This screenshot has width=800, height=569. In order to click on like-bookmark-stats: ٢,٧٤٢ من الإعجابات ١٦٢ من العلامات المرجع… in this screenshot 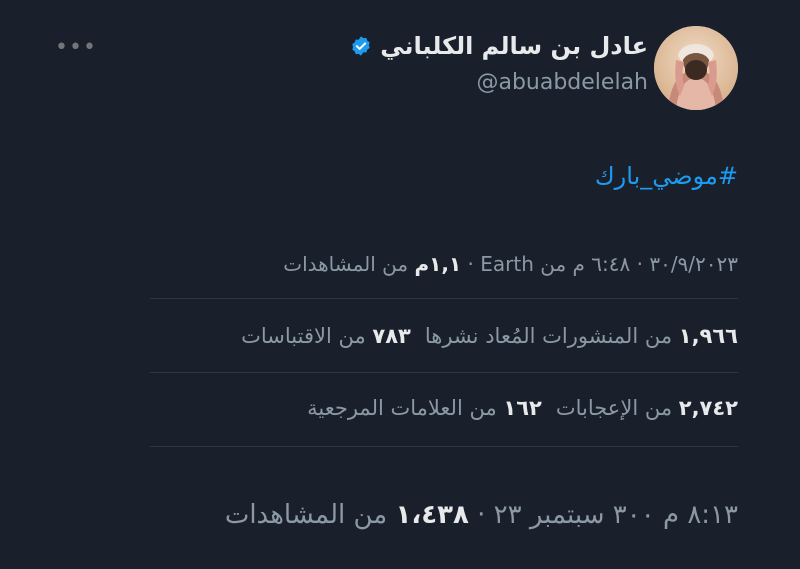, I will do `click(522, 408)`.